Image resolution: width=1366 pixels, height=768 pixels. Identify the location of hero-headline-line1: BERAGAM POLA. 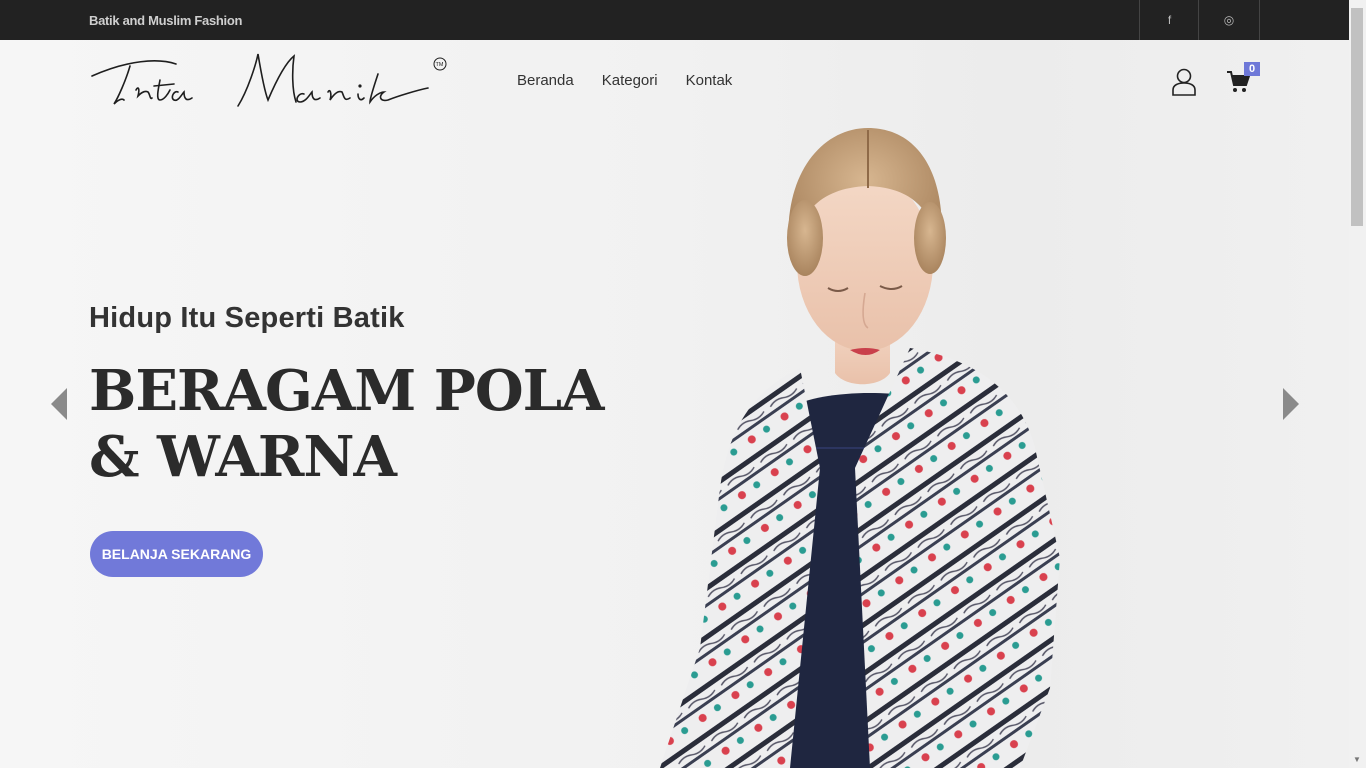
(346, 391).